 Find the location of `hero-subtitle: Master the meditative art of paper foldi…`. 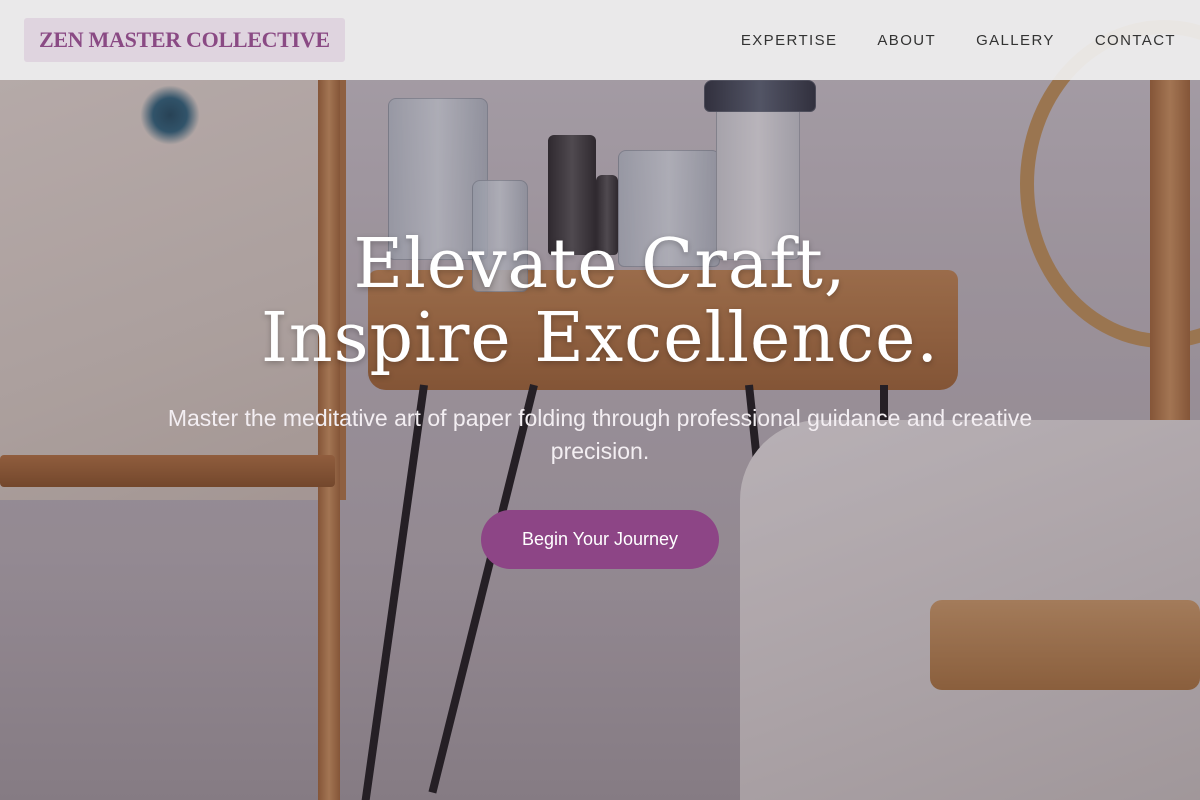

hero-subtitle: Master the meditative art of paper foldi… is located at coordinates (600, 434).